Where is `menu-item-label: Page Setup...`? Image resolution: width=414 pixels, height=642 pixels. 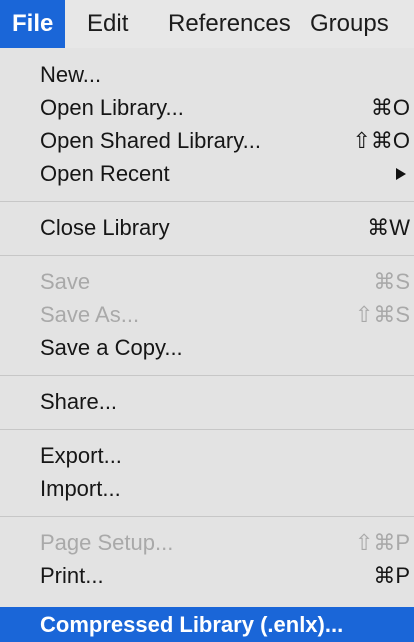 menu-item-label: Page Setup... is located at coordinates (107, 542).